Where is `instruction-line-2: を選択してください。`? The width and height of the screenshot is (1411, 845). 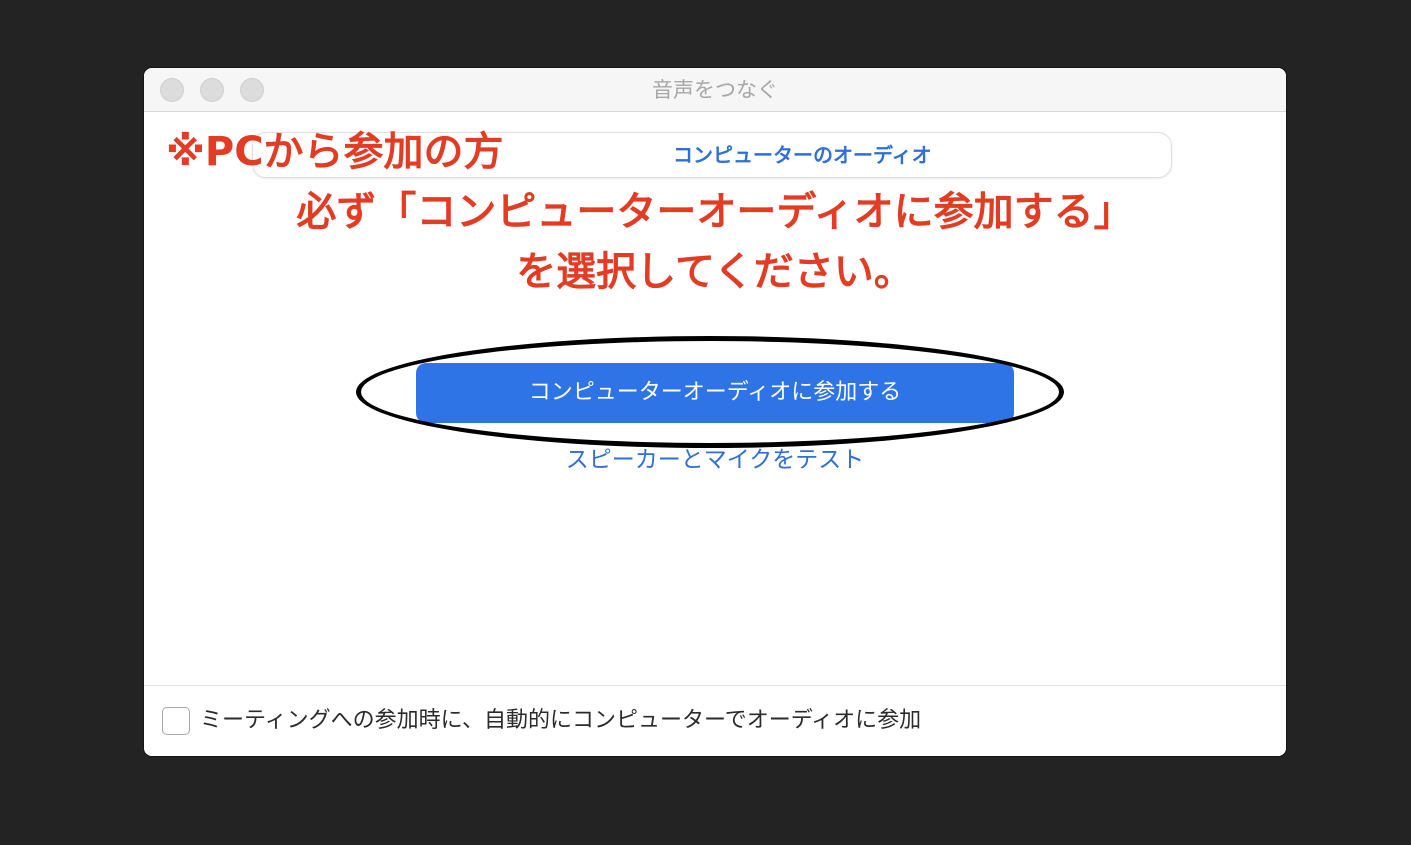 instruction-line-2: を選択してください。 is located at coordinates (715, 272).